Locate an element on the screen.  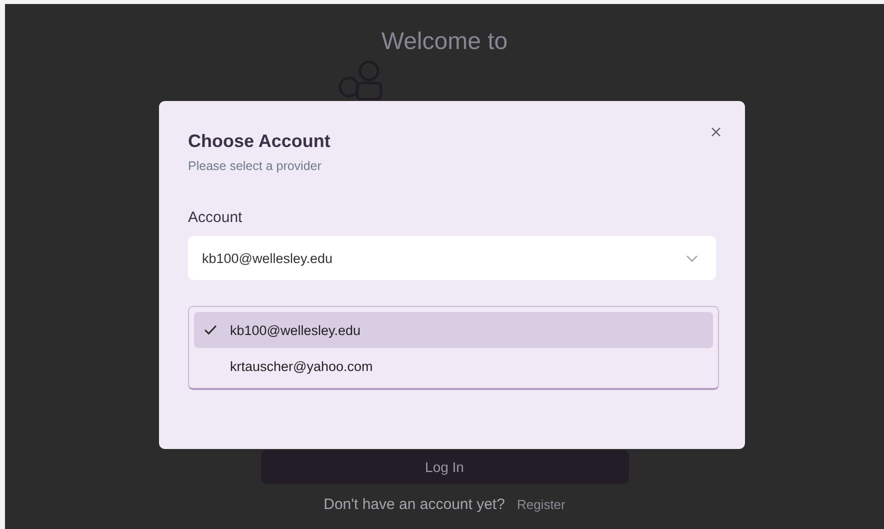
welcome-heading: Welcome to is located at coordinates (444, 42).